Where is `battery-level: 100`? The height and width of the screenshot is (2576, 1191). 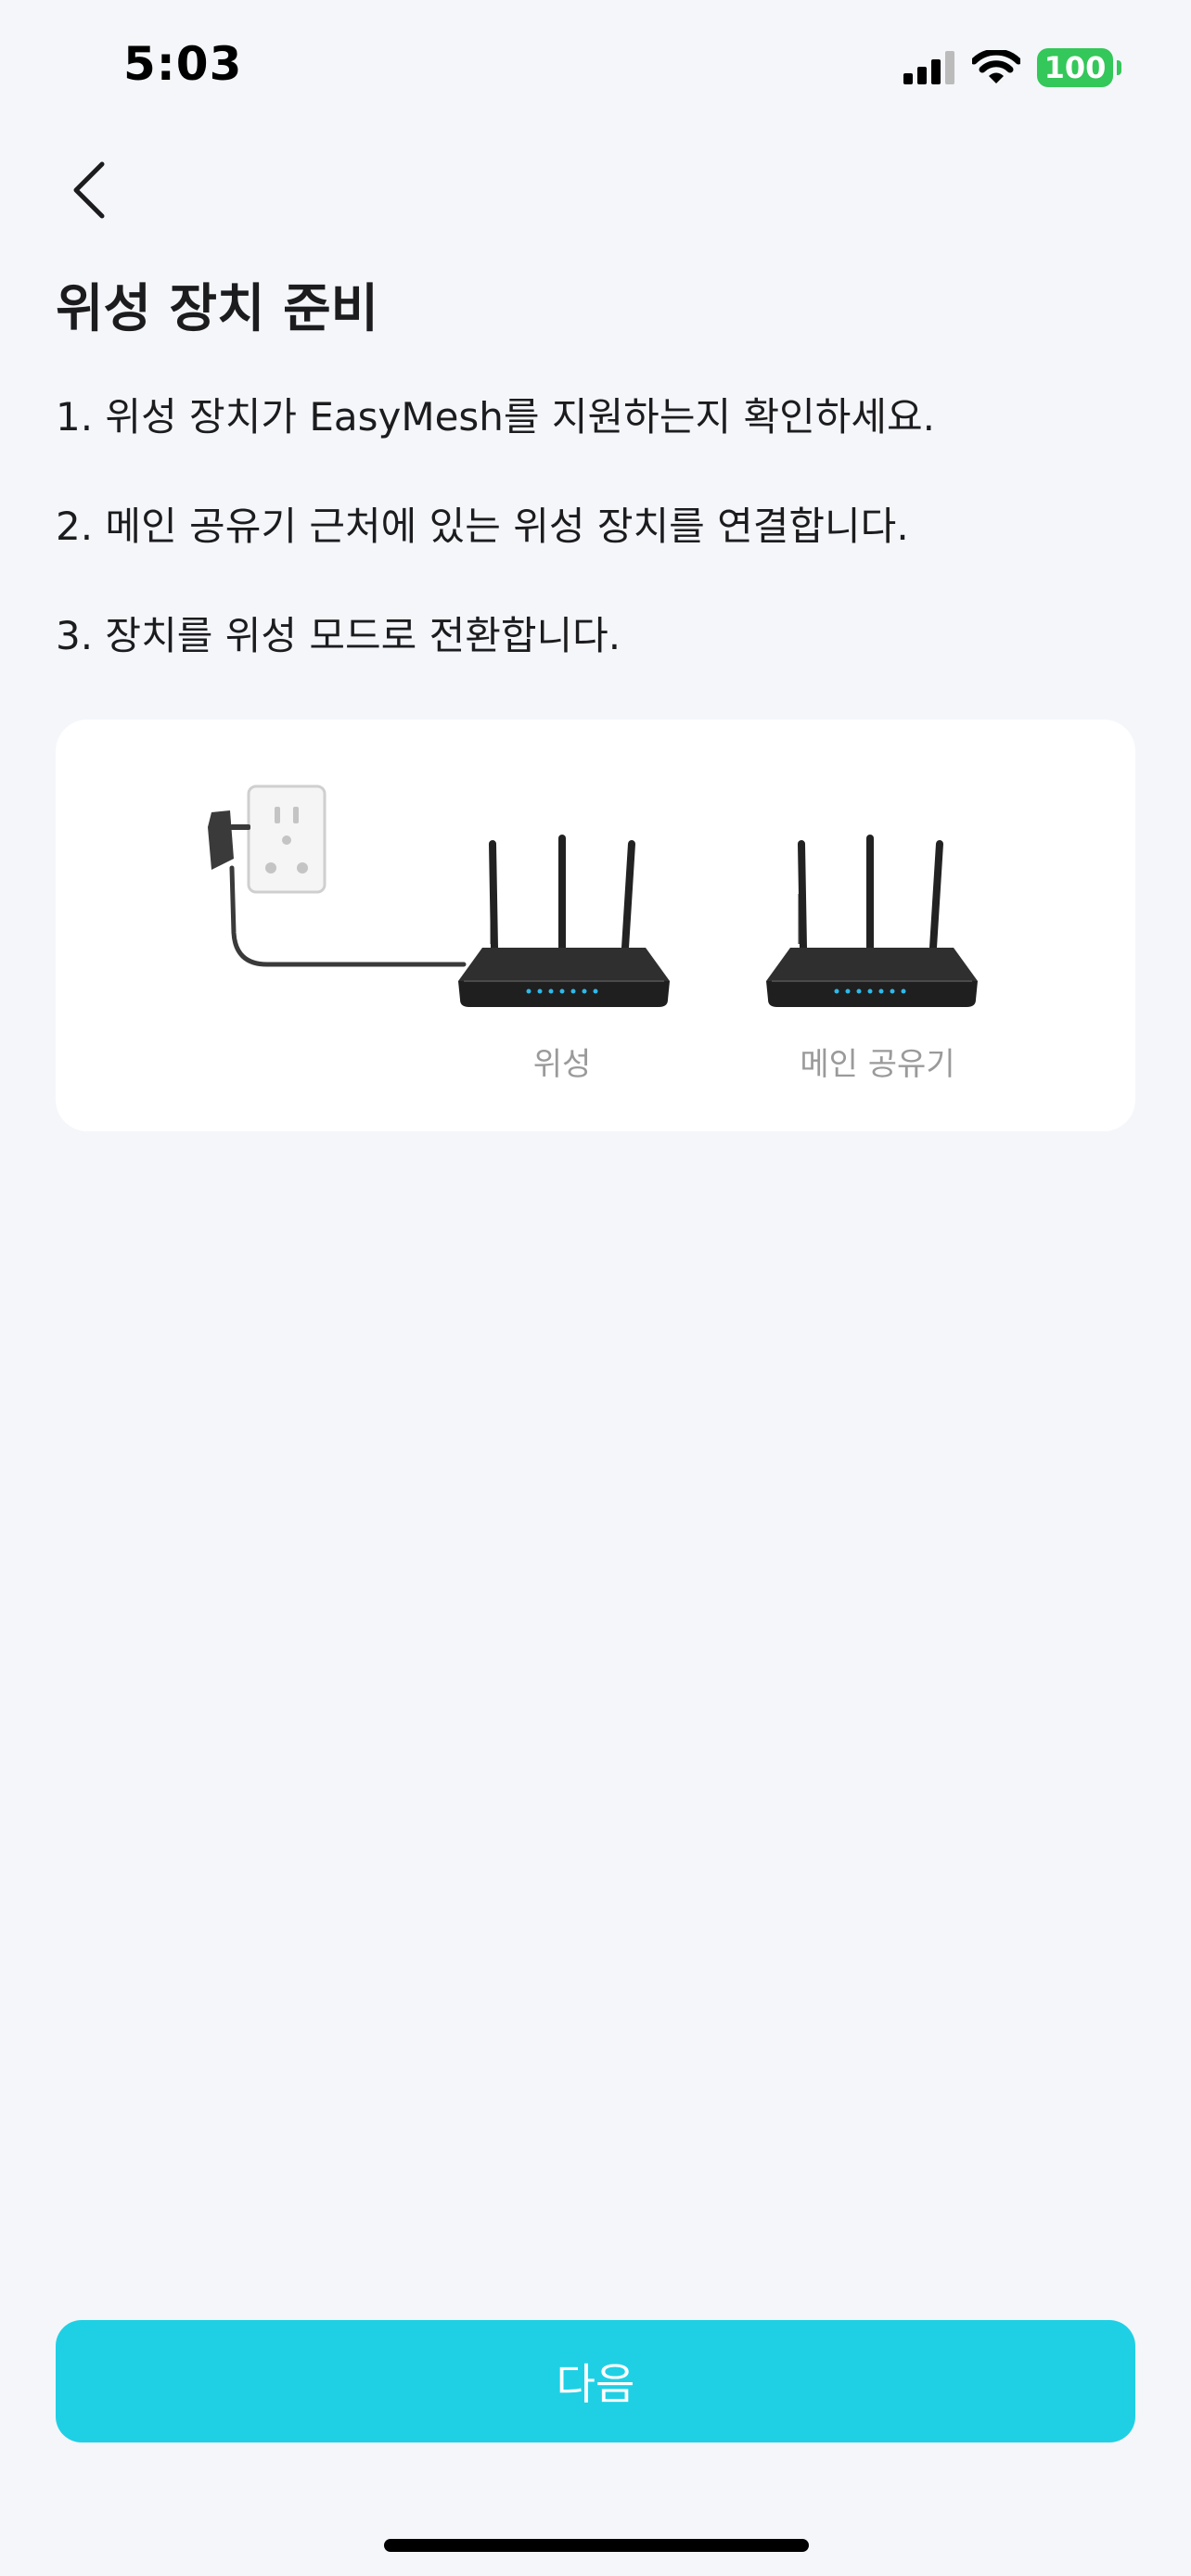
battery-level: 100 is located at coordinates (1075, 67).